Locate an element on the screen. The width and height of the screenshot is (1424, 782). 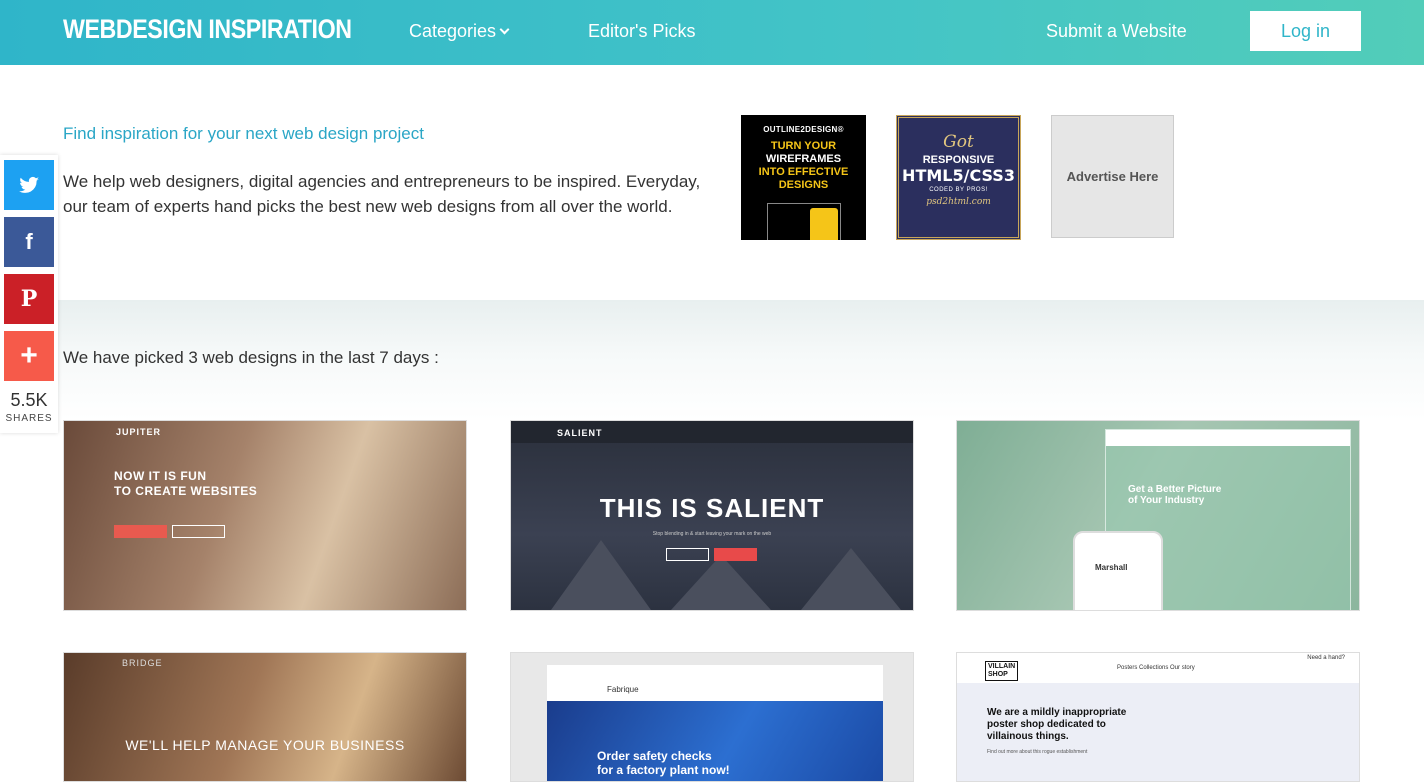
thumb-headline-line: villainous things. is located at coordinates (1028, 736).